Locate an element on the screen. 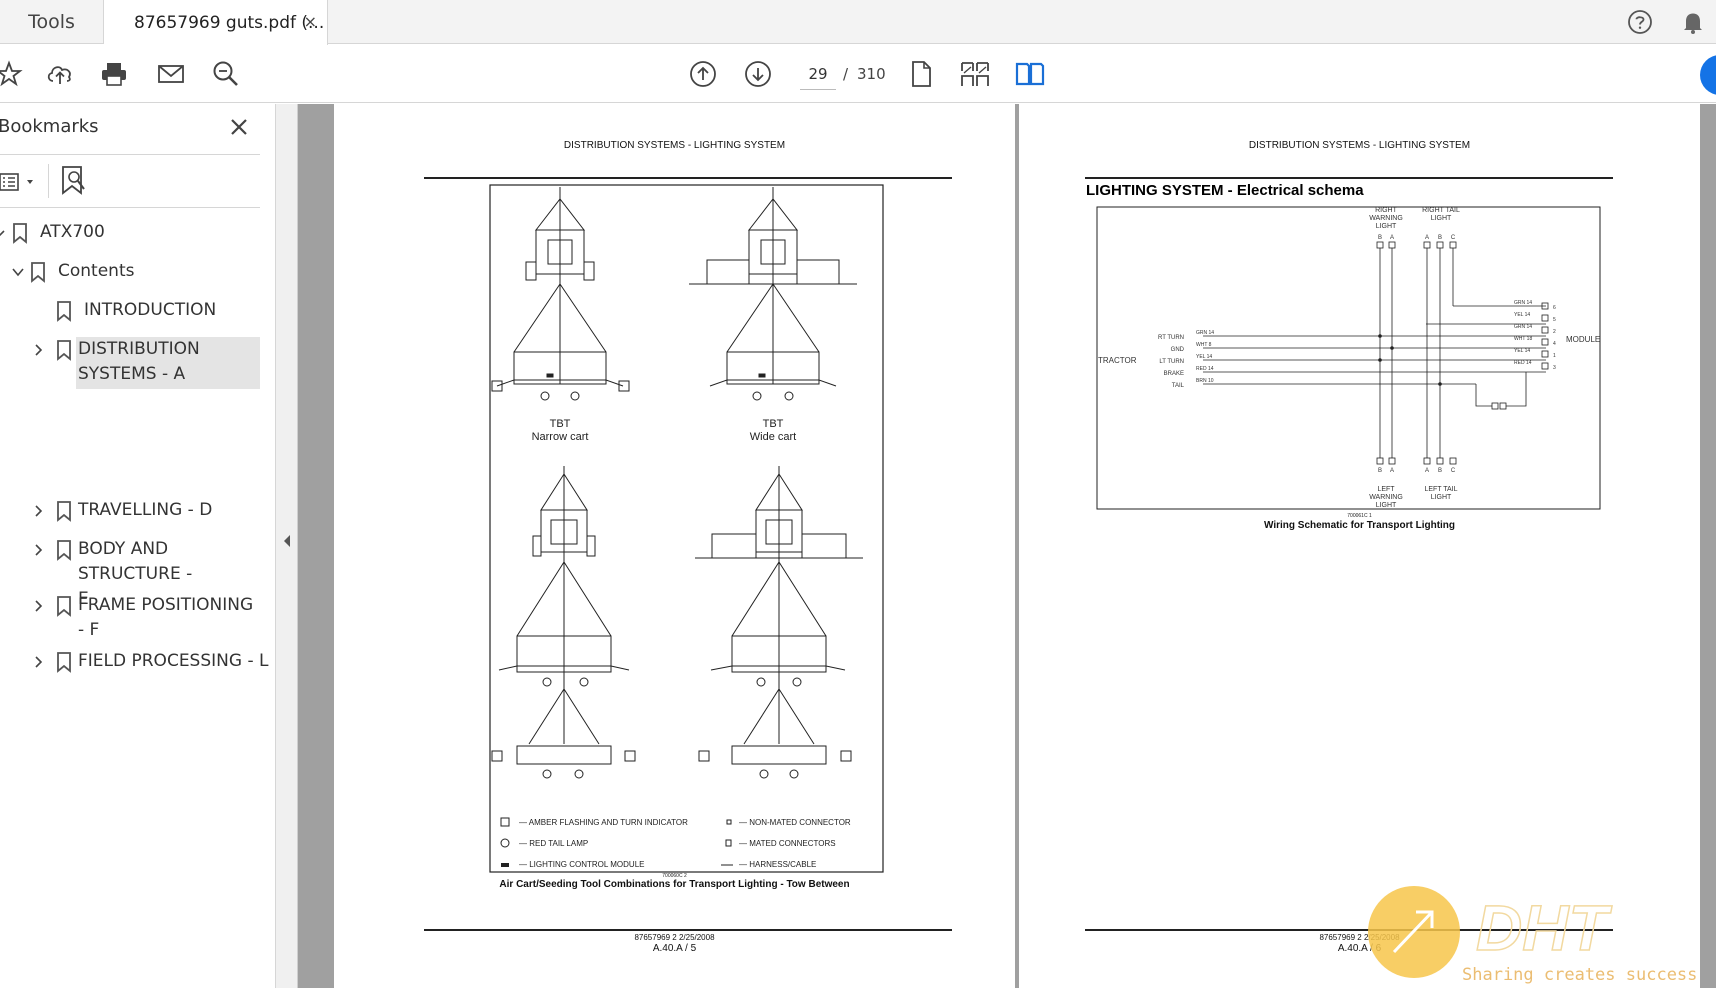  collapse-panel-icon is located at coordinates (287, 541).